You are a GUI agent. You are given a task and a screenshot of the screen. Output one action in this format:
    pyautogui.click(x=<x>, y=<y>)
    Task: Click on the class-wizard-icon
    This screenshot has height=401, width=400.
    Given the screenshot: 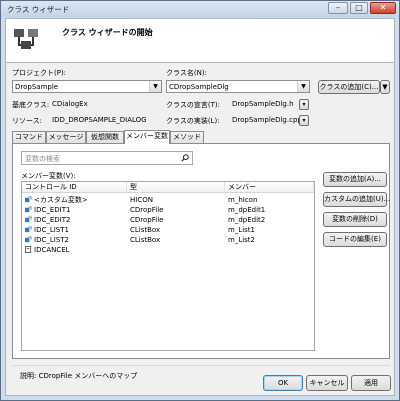 What is the action you would take?
    pyautogui.click(x=26, y=39)
    